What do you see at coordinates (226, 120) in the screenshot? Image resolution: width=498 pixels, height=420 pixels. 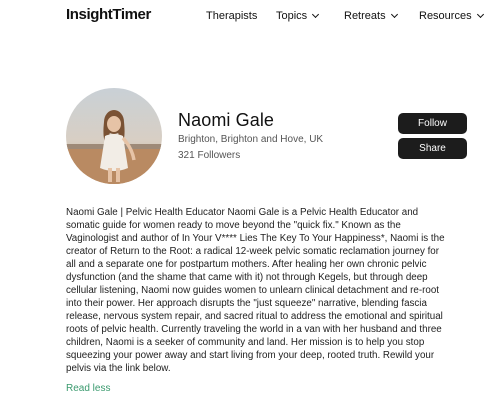 I see `profile-name: Naomi Gale` at bounding box center [226, 120].